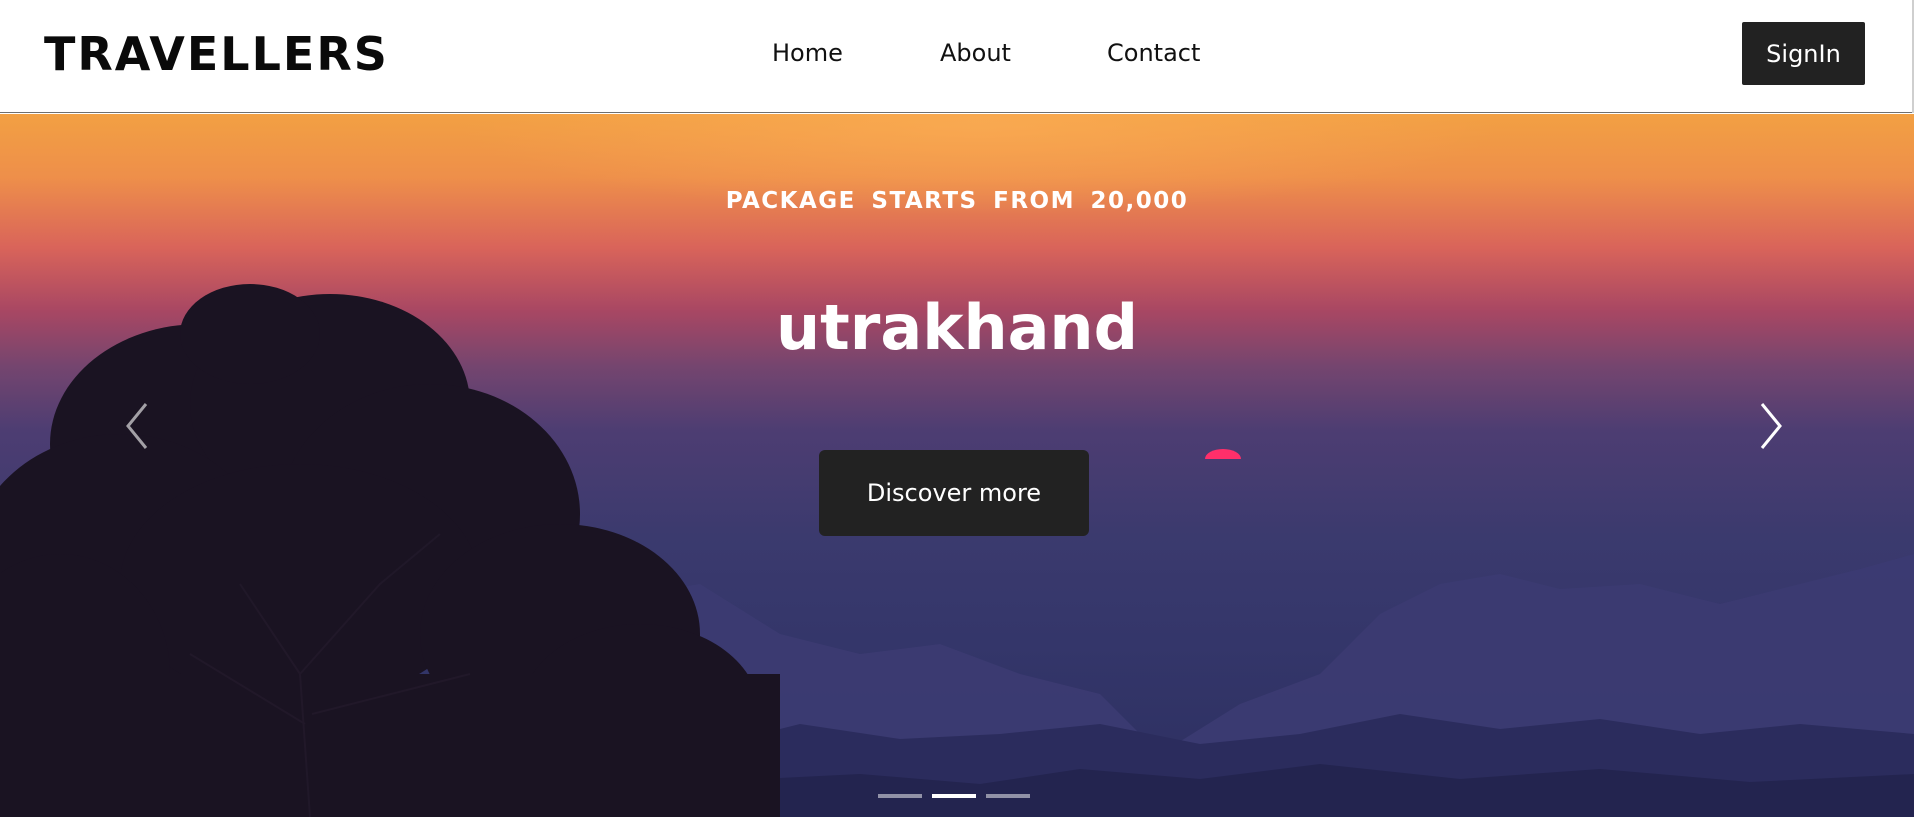 The width and height of the screenshot is (1914, 817). I want to click on hero-title: utrakhand, so click(957, 327).